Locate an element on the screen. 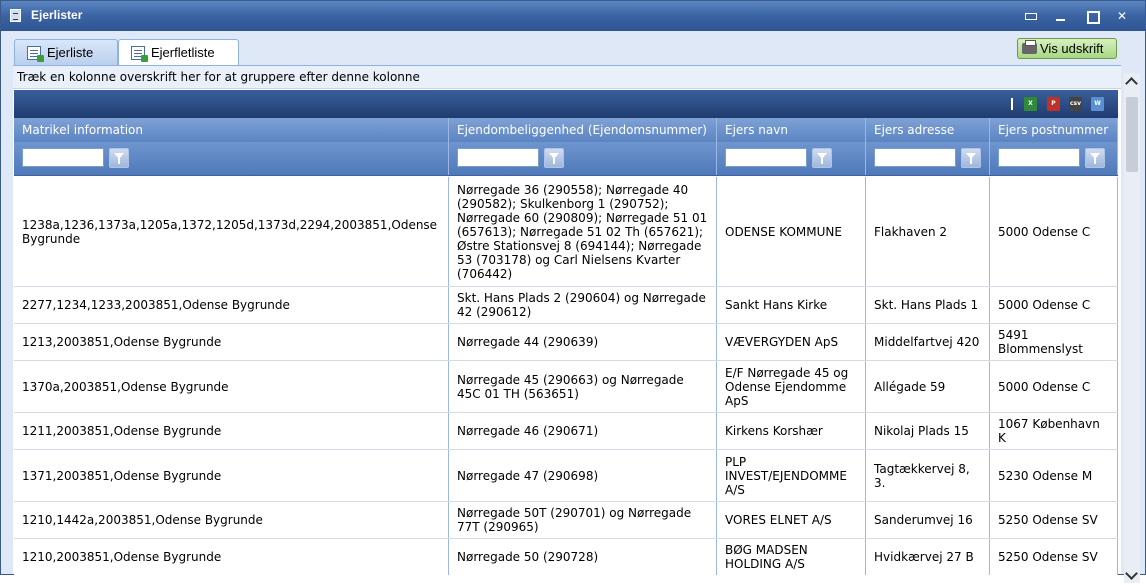 This screenshot has width=1146, height=585. column-header-matrikel: Matrikel information is located at coordinates (231, 130).